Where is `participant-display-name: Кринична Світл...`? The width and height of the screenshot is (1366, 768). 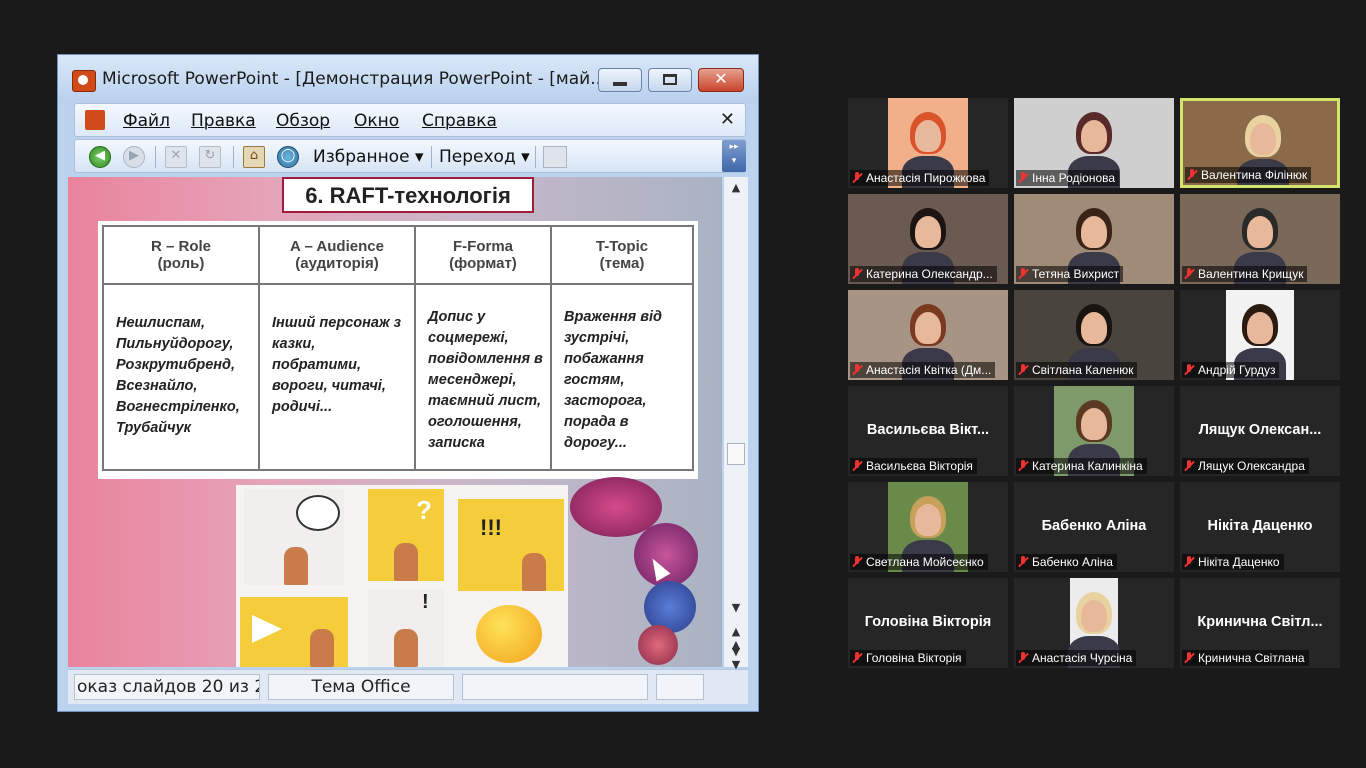
participant-display-name: Кринична Світл... is located at coordinates (1260, 622).